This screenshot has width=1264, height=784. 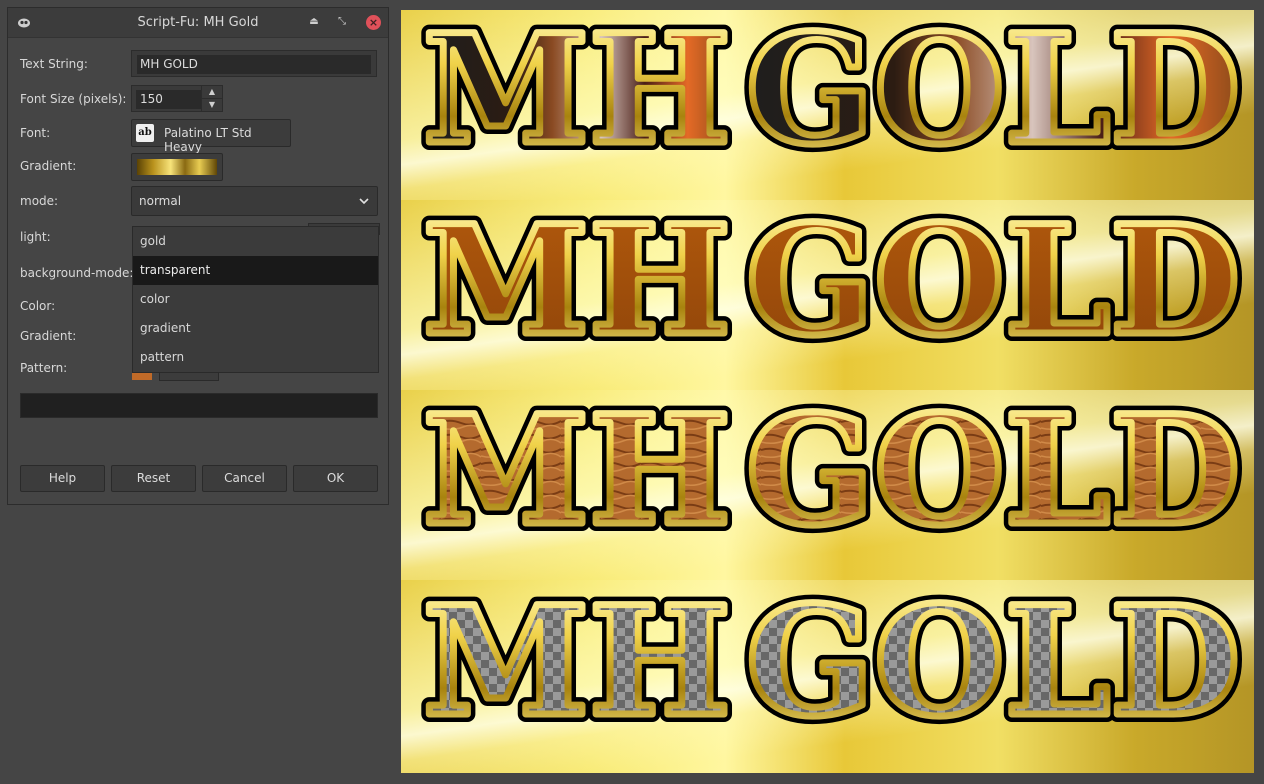 I want to click on background-mode-dropdown: gold transparent color gradient pattern, so click(x=255, y=299).